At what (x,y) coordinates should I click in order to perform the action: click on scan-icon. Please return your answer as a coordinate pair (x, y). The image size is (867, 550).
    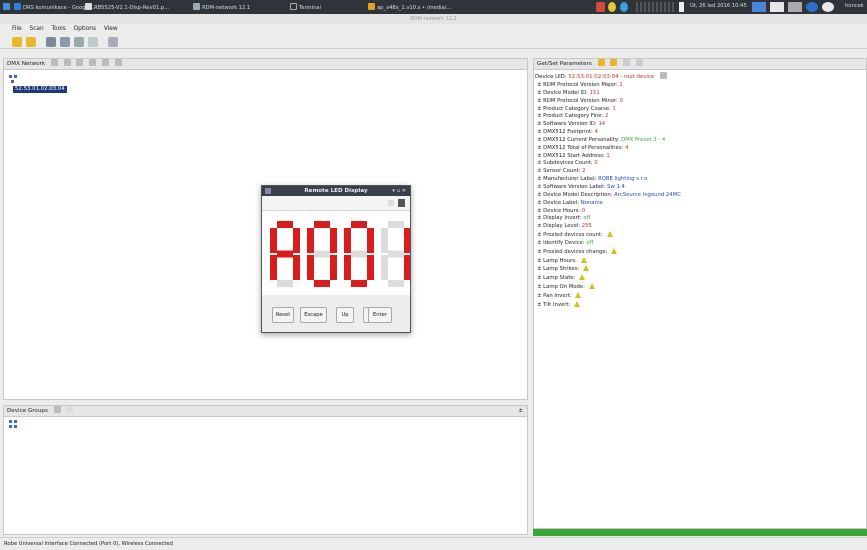
    Looking at the image, I should click on (65, 42).